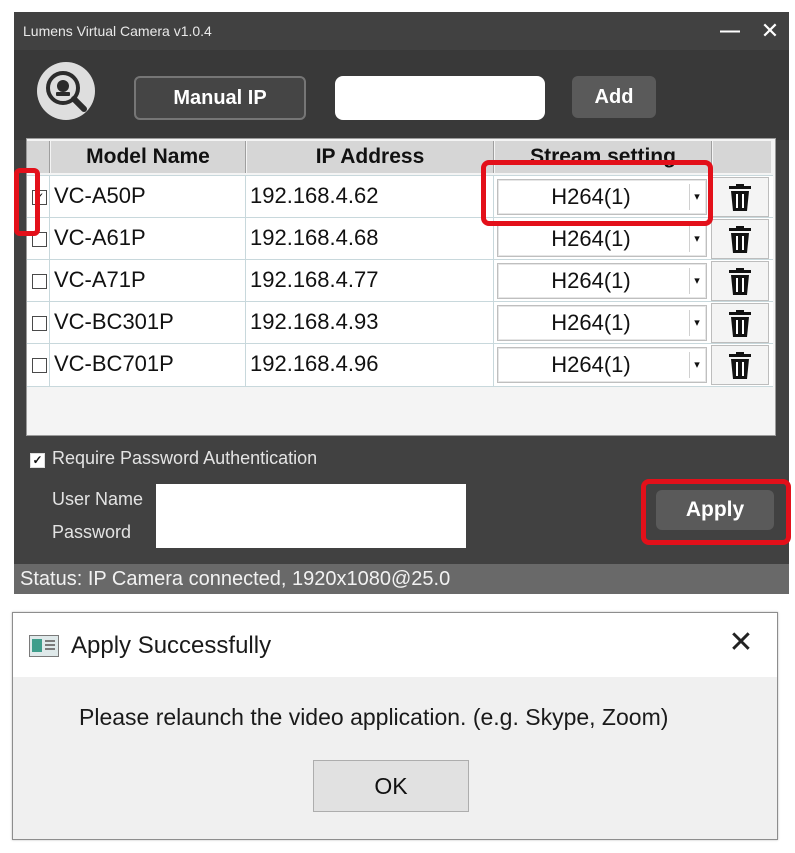 The height and width of the screenshot is (853, 795). Describe the element at coordinates (395, 645) in the screenshot. I see `dialog-title-bar: Apply Successfully ✕` at that location.